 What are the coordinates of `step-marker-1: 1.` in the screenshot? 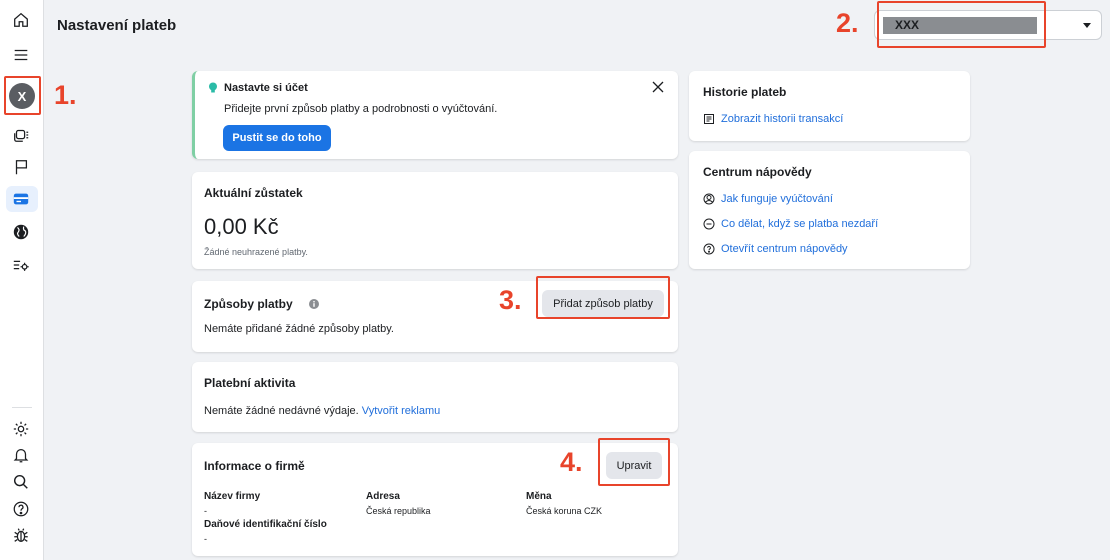 It's located at (65, 95).